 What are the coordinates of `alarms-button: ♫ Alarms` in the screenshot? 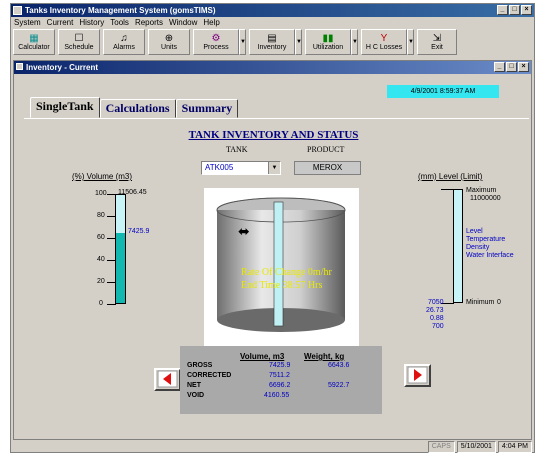 It's located at (124, 42).